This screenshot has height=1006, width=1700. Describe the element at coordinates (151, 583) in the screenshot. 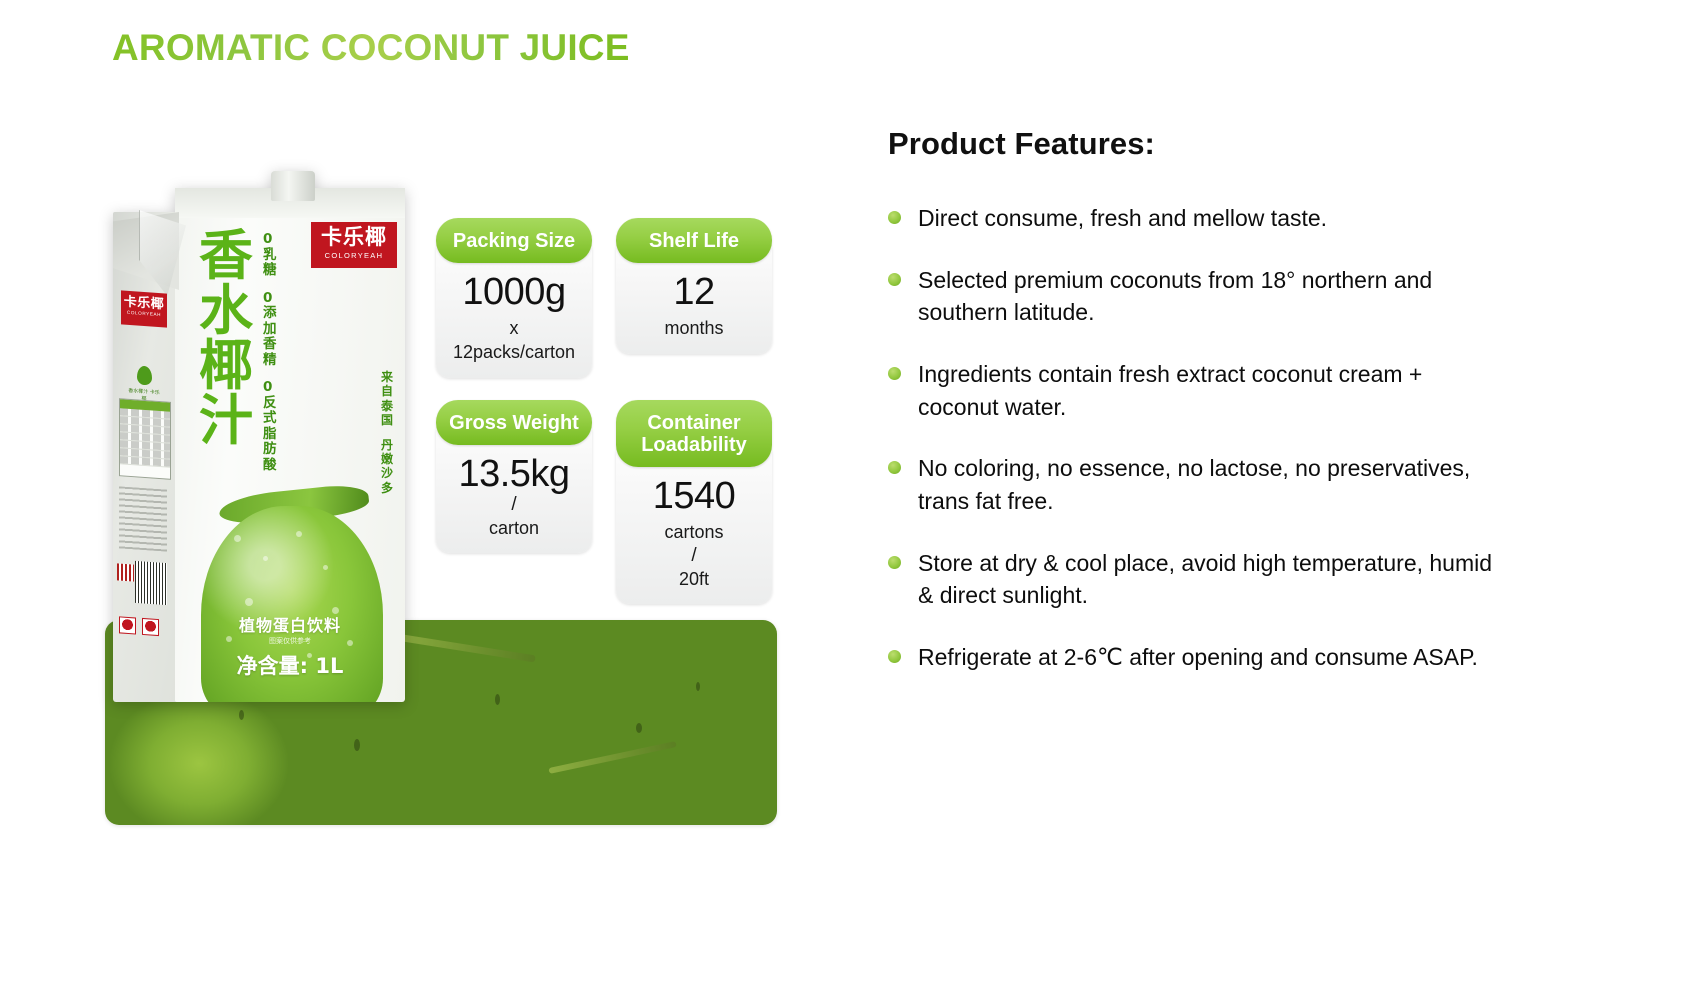

I see `barcode-icon` at that location.